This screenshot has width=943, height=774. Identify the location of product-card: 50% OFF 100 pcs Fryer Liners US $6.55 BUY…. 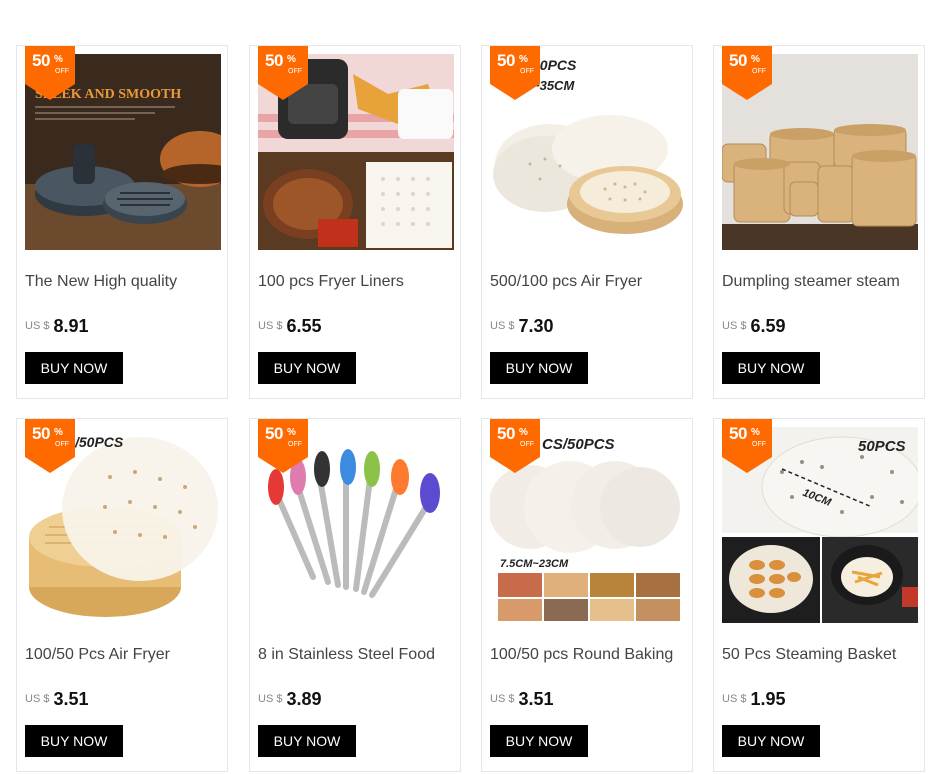
(355, 222).